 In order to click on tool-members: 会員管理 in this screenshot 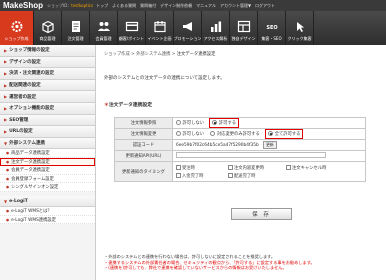, I will do `click(104, 28)`.